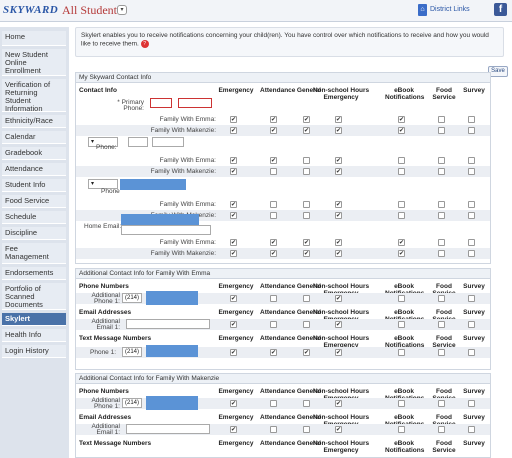  What do you see at coordinates (34, 169) in the screenshot?
I see `sidebar-item-attendance: Attendance` at bounding box center [34, 169].